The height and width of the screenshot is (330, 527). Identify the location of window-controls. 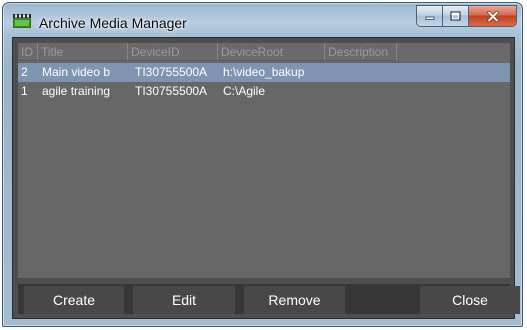
(466, 16).